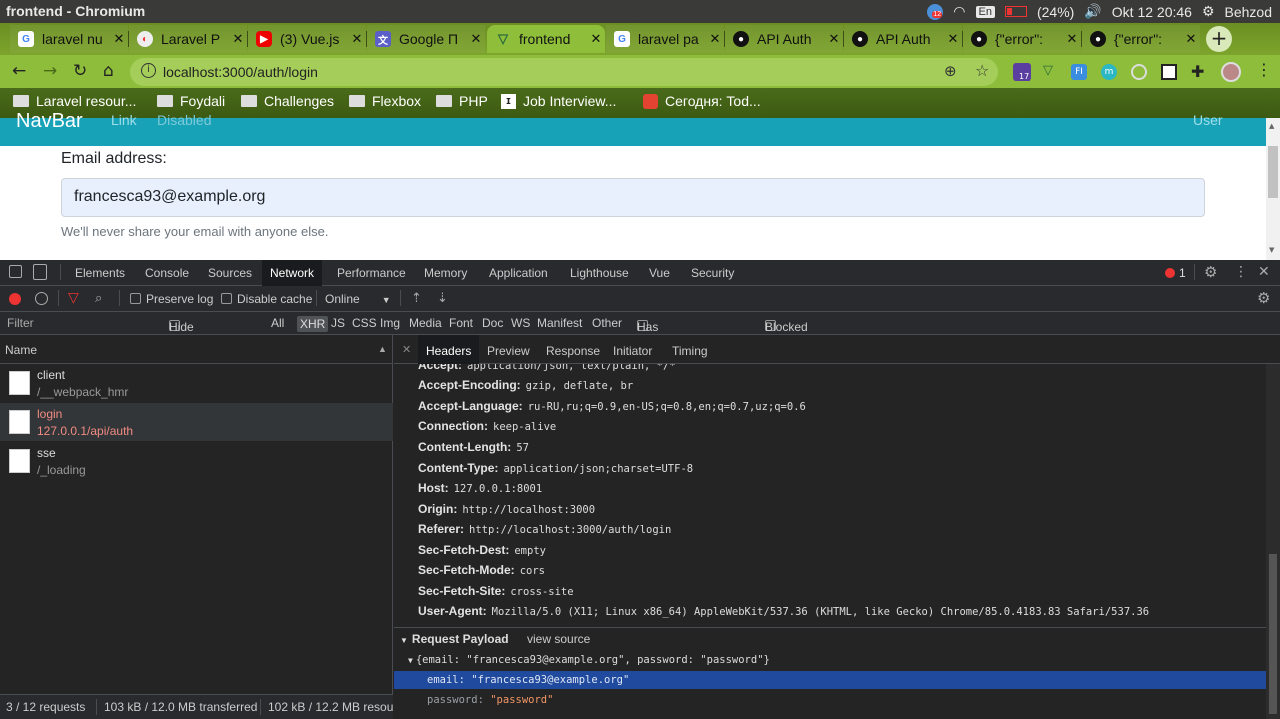  I want to click on wifi-icon: ◠, so click(959, 11).